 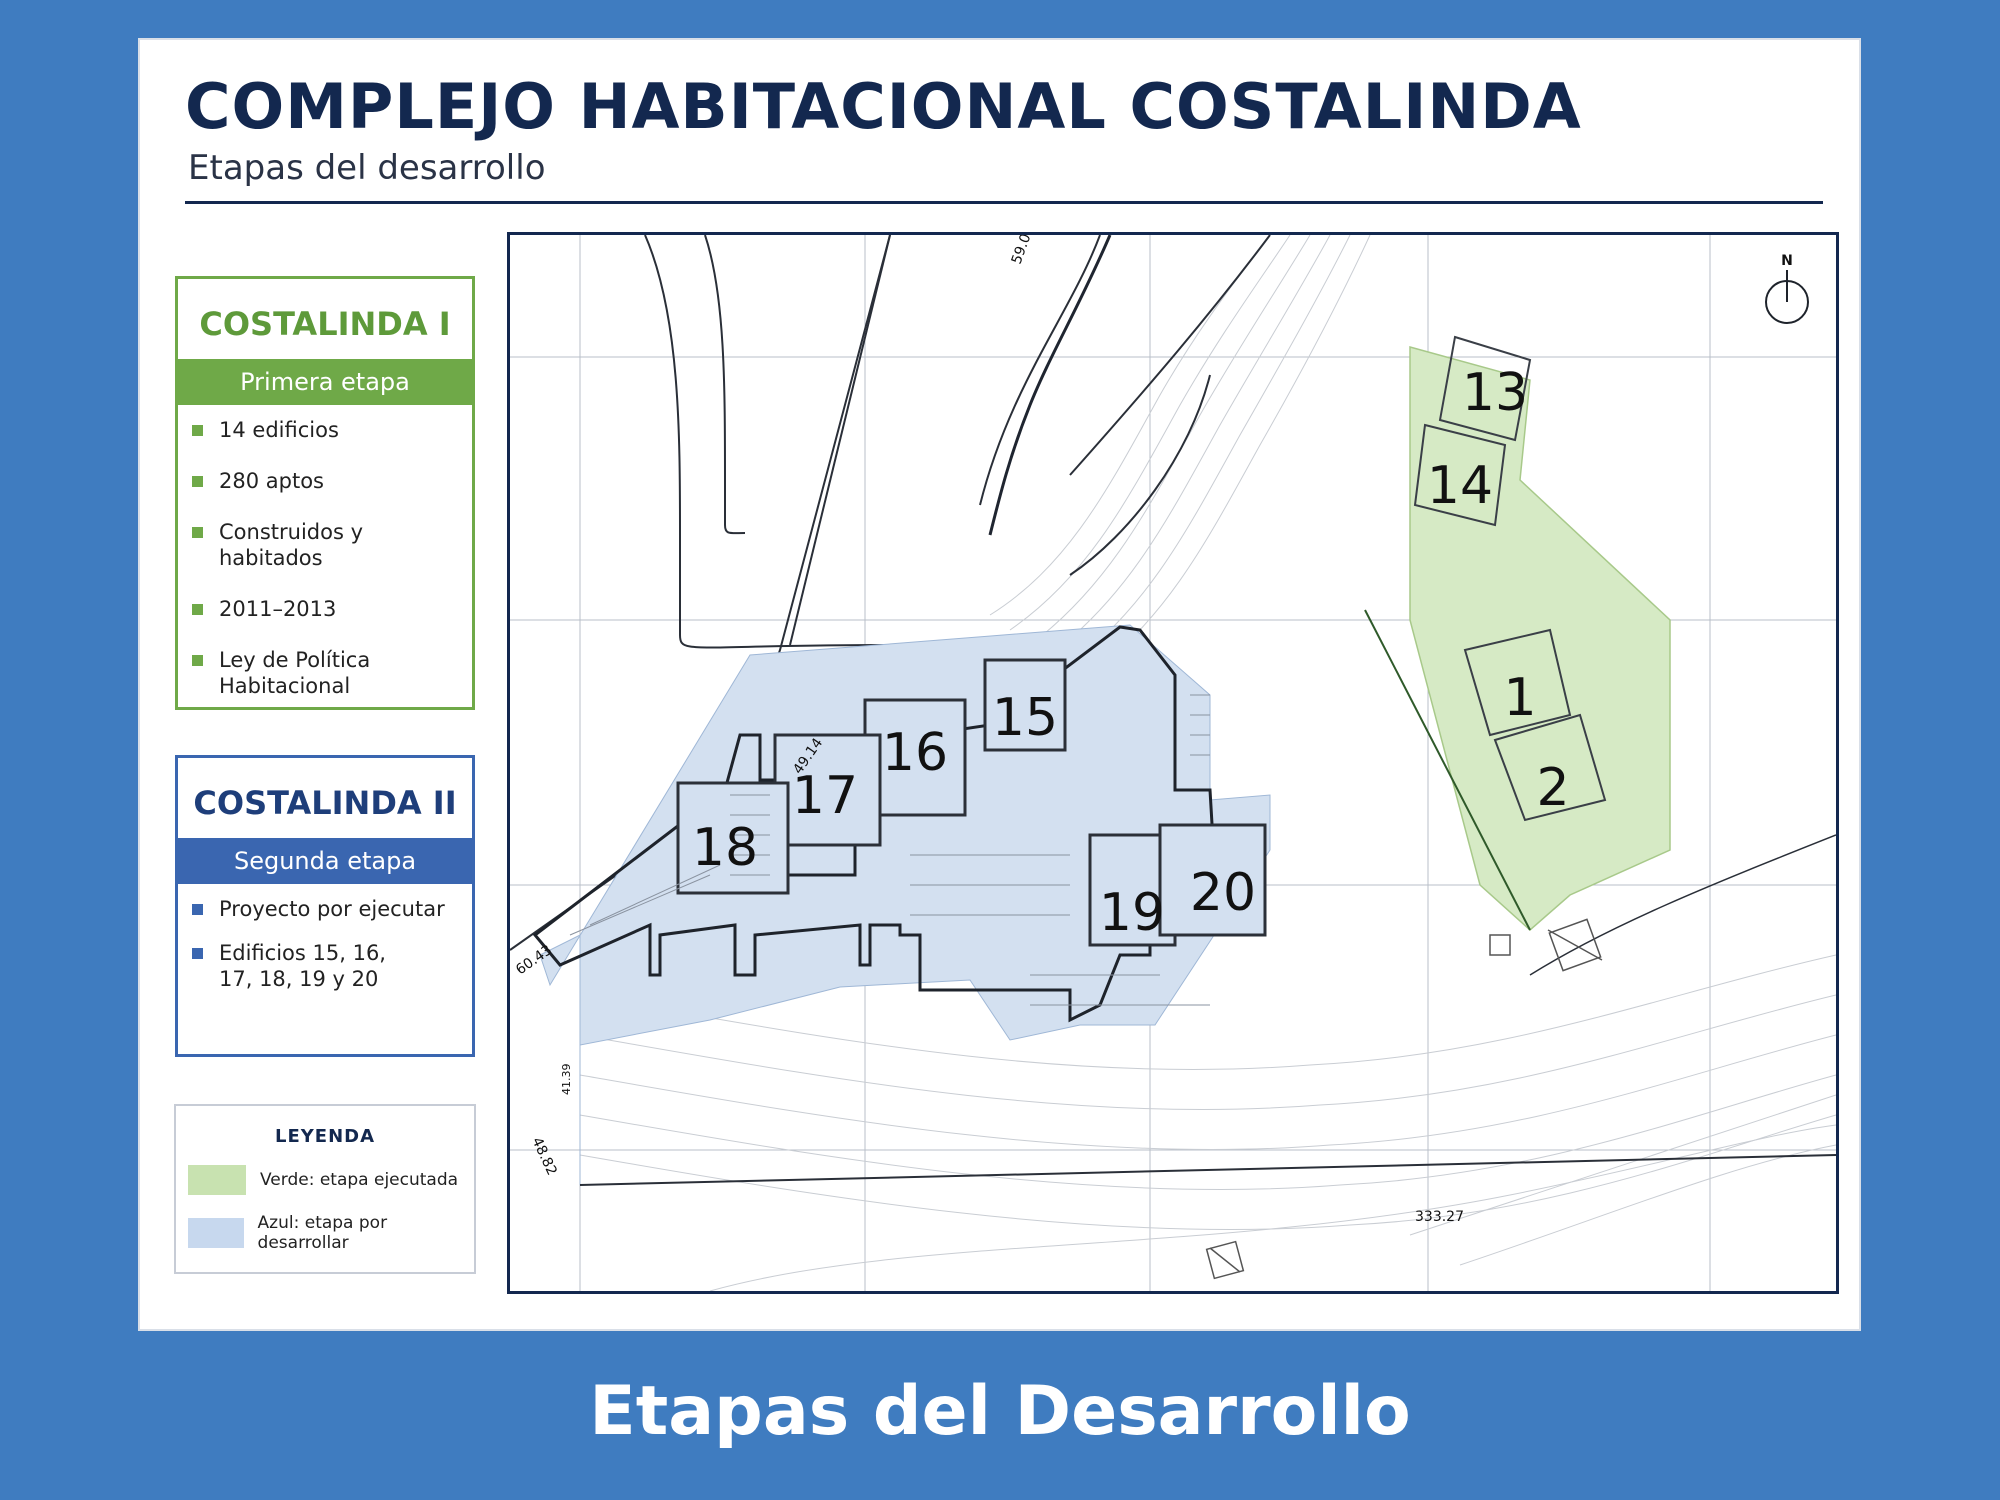 I want to click on north-arrow-icon, so click(x=1787, y=297).